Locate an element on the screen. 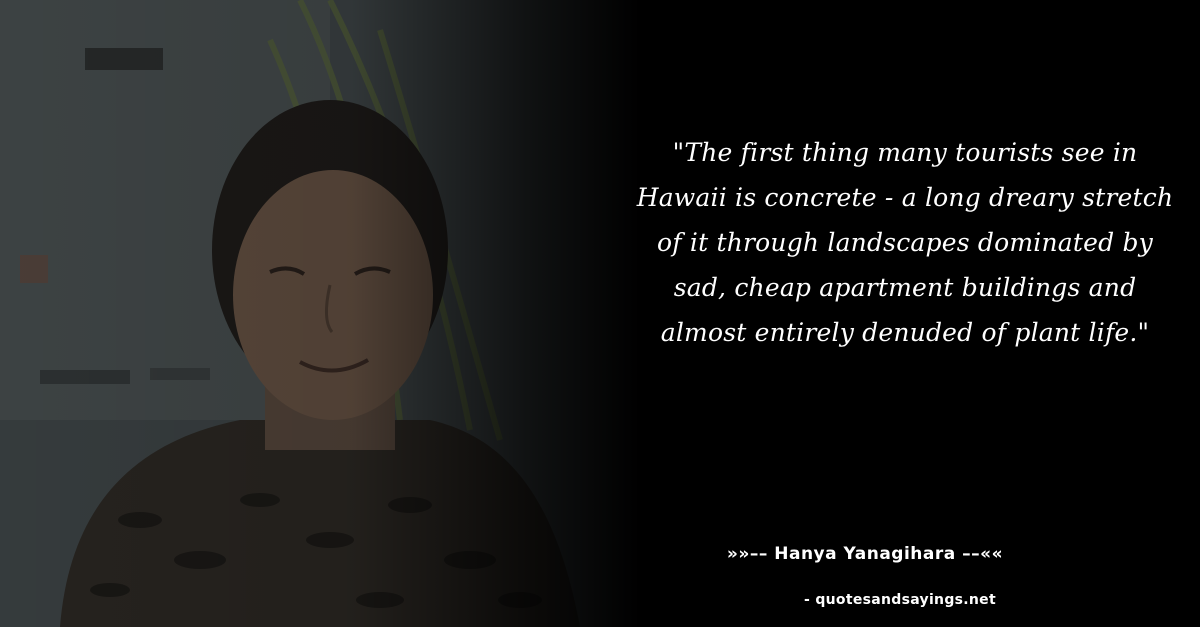  source-site: - quotesandsayings.net is located at coordinates (900, 600).